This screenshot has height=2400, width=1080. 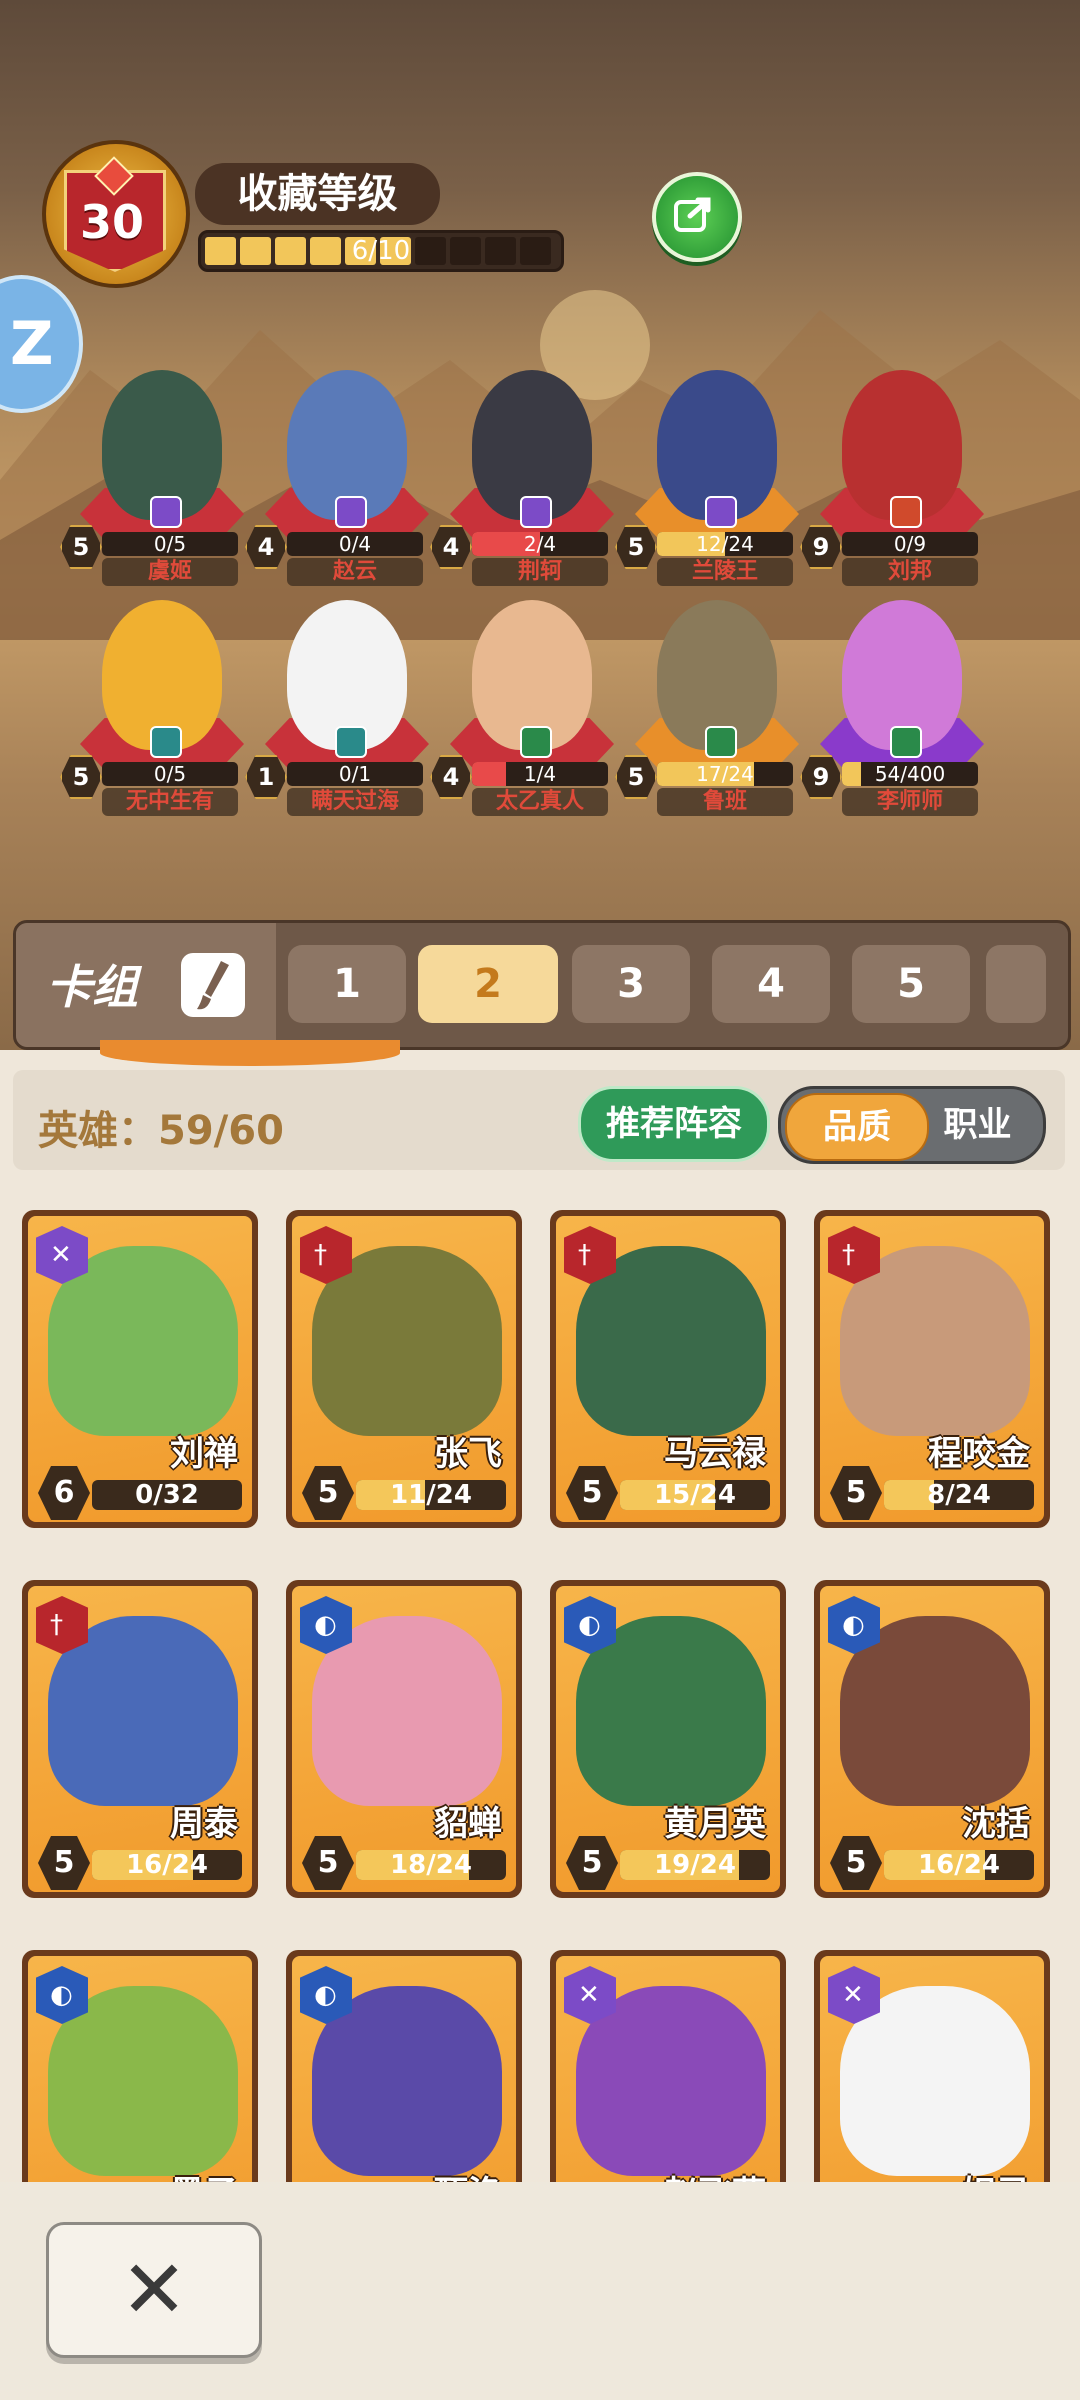 I want to click on shield-plus-icon, so click(x=906, y=742).